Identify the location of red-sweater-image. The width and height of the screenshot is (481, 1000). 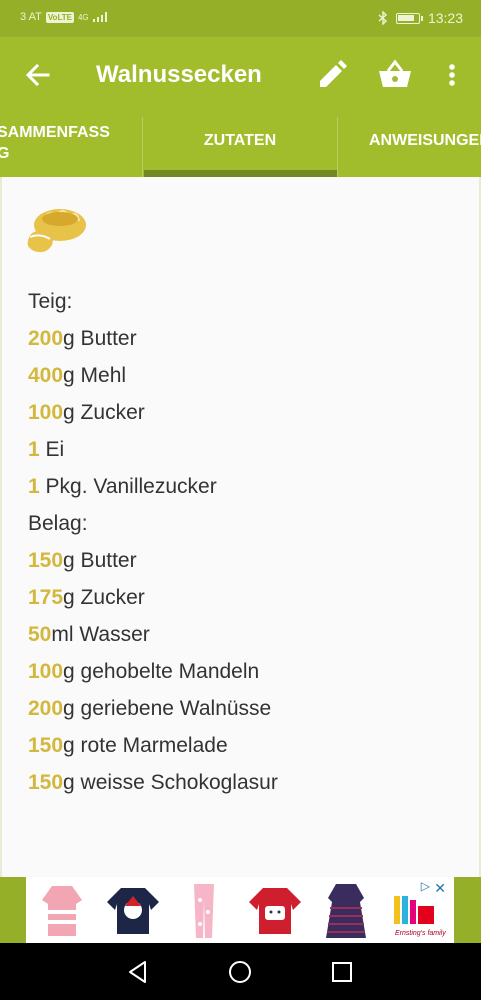
(274, 911).